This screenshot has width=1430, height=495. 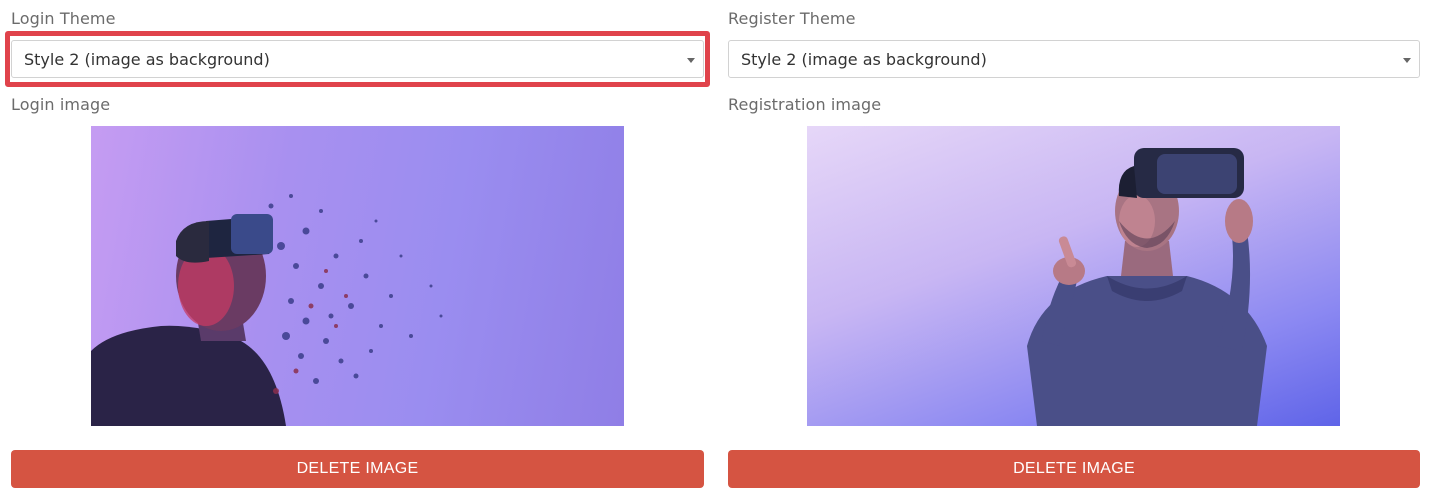 What do you see at coordinates (357, 59) in the screenshot?
I see `login-theme-select: Style 2 (image as background)` at bounding box center [357, 59].